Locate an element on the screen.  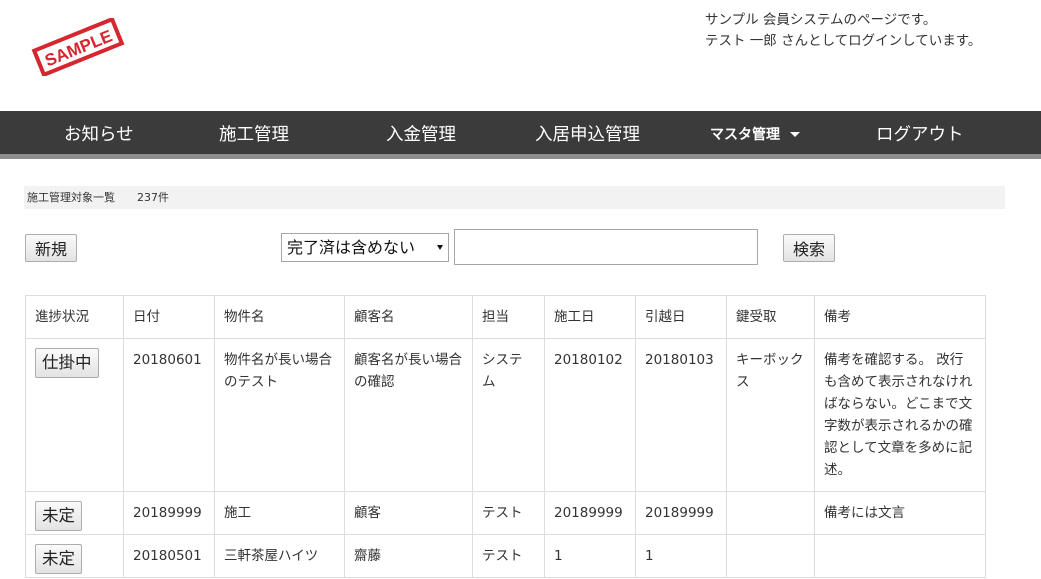
column-header-staff: 担当 is located at coordinates (508, 317).